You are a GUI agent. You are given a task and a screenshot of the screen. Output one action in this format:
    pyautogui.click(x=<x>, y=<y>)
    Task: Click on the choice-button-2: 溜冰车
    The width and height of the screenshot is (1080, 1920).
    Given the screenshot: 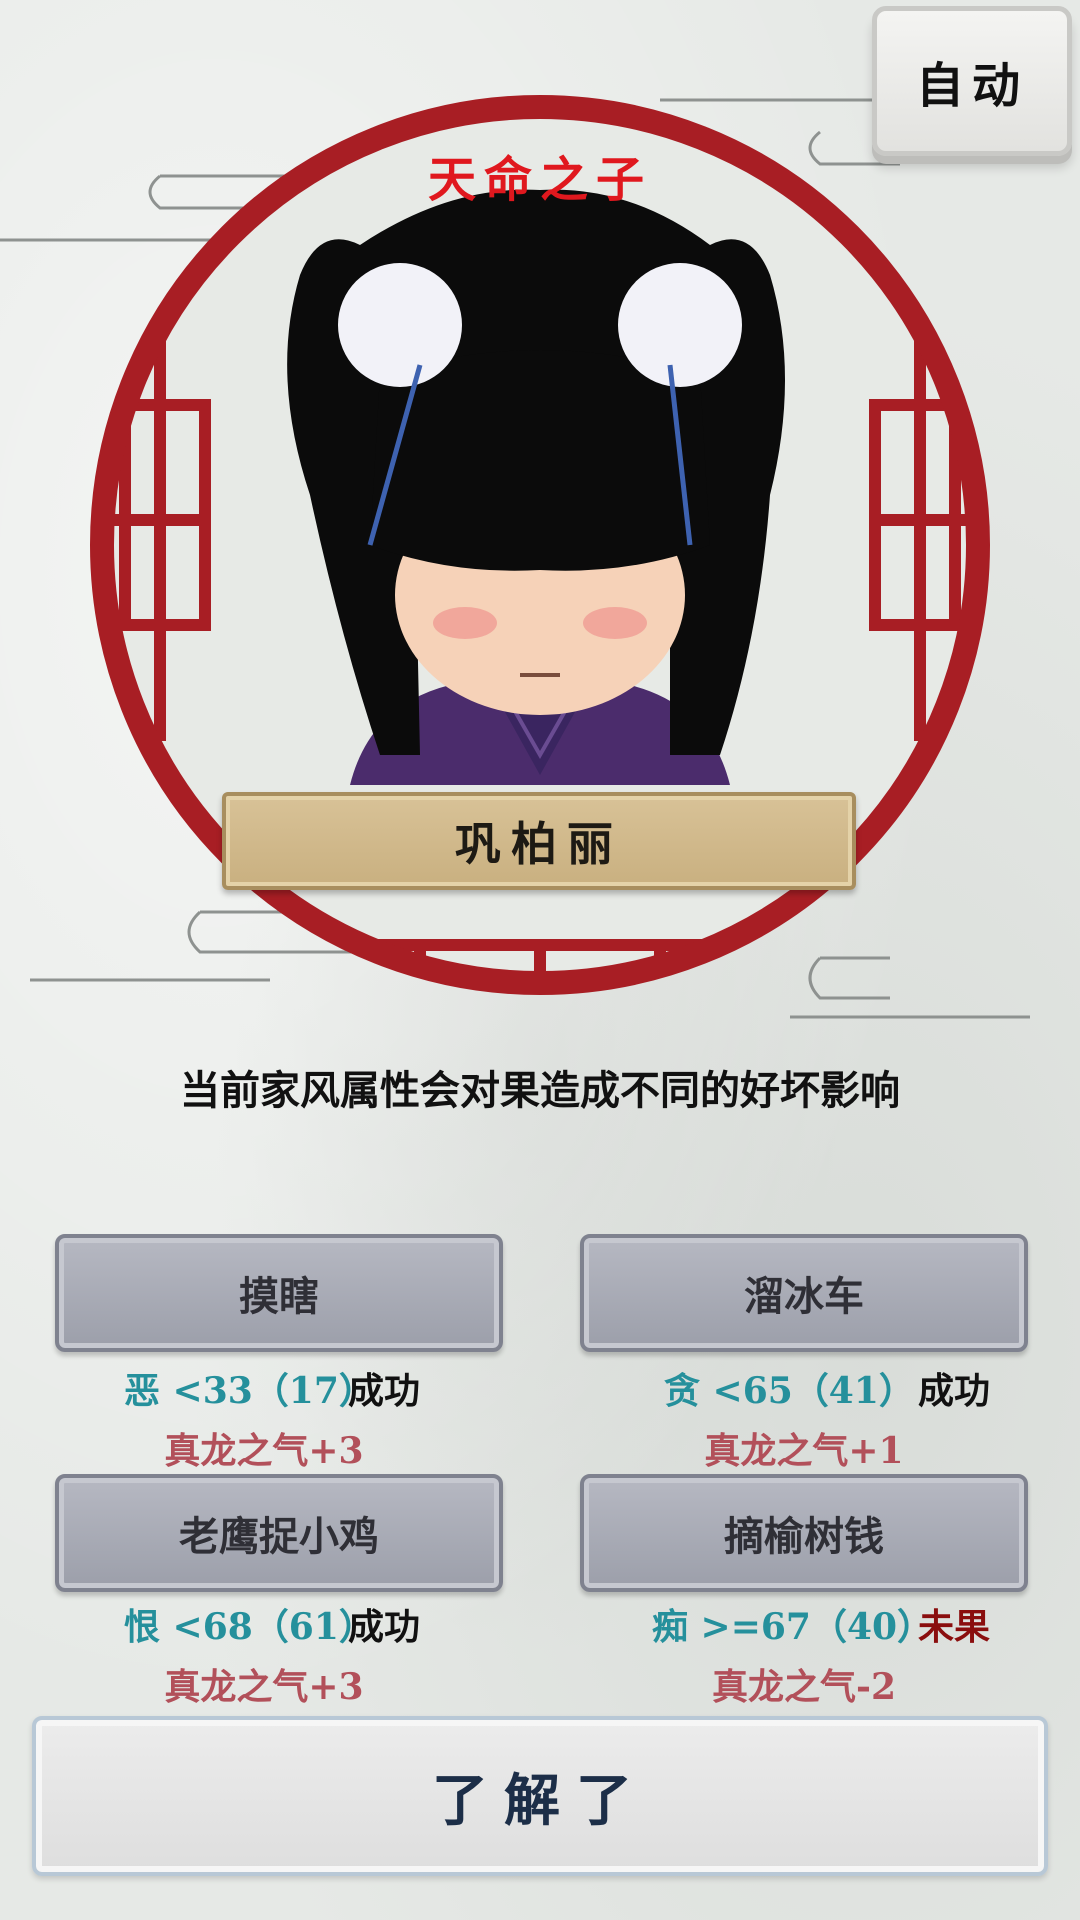 What is the action you would take?
    pyautogui.click(x=804, y=1293)
    